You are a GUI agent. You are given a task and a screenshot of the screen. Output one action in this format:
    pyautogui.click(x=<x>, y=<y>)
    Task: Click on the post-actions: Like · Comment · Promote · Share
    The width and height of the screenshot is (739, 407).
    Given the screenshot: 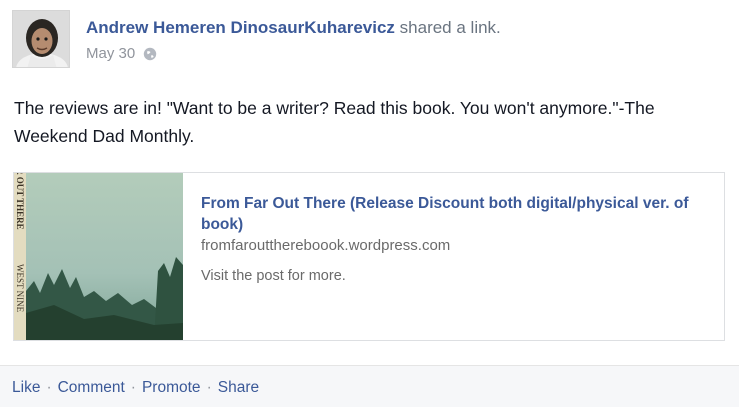 What is the action you would take?
    pyautogui.click(x=135, y=388)
    